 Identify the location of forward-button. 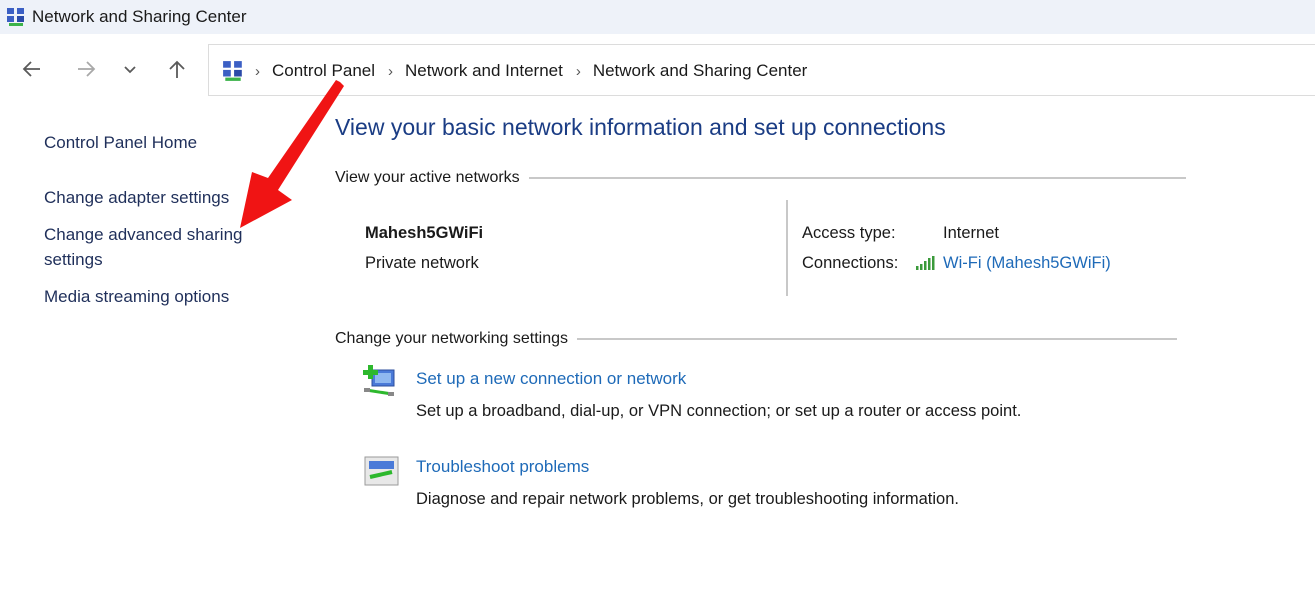
(86, 71).